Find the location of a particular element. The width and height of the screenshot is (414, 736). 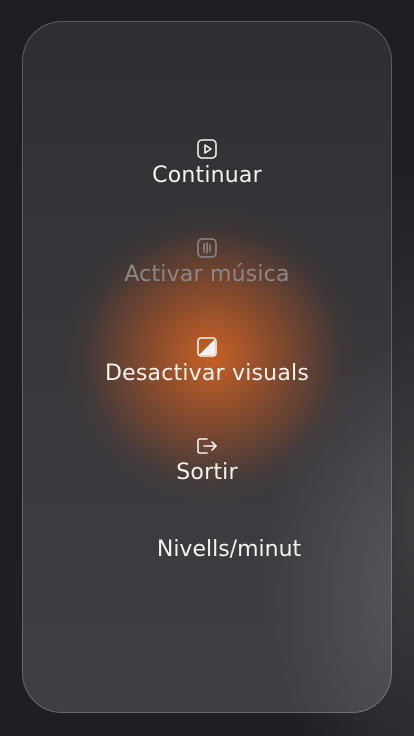

enable-music-button: Activar música is located at coordinates (207, 262).